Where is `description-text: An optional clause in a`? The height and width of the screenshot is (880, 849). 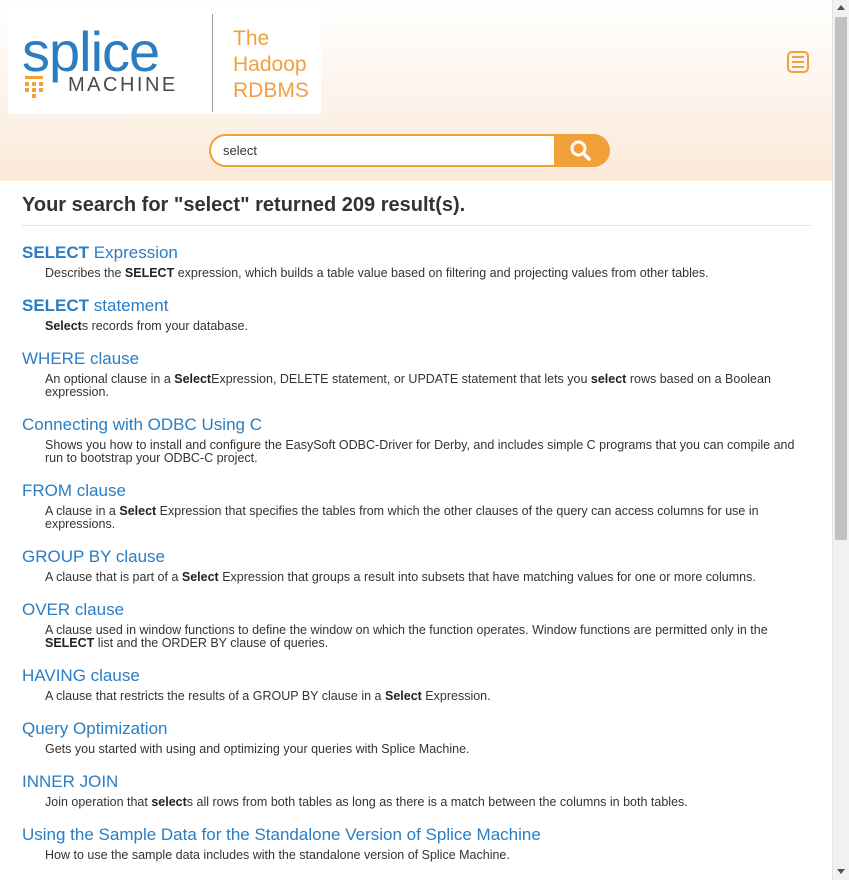
description-text: An optional clause in a is located at coordinates (110, 379).